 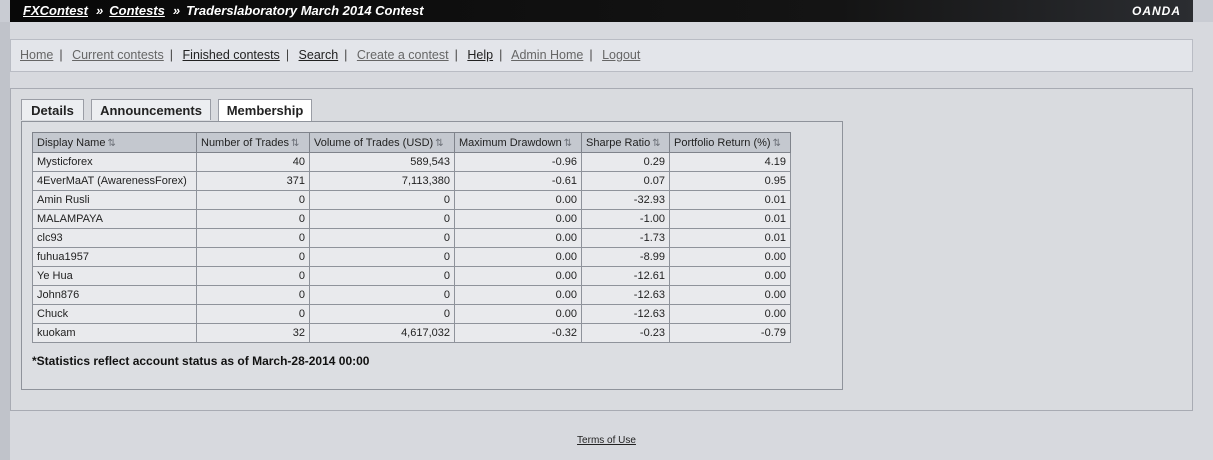 What do you see at coordinates (730, 162) in the screenshot?
I see `value-cell: 4.19` at bounding box center [730, 162].